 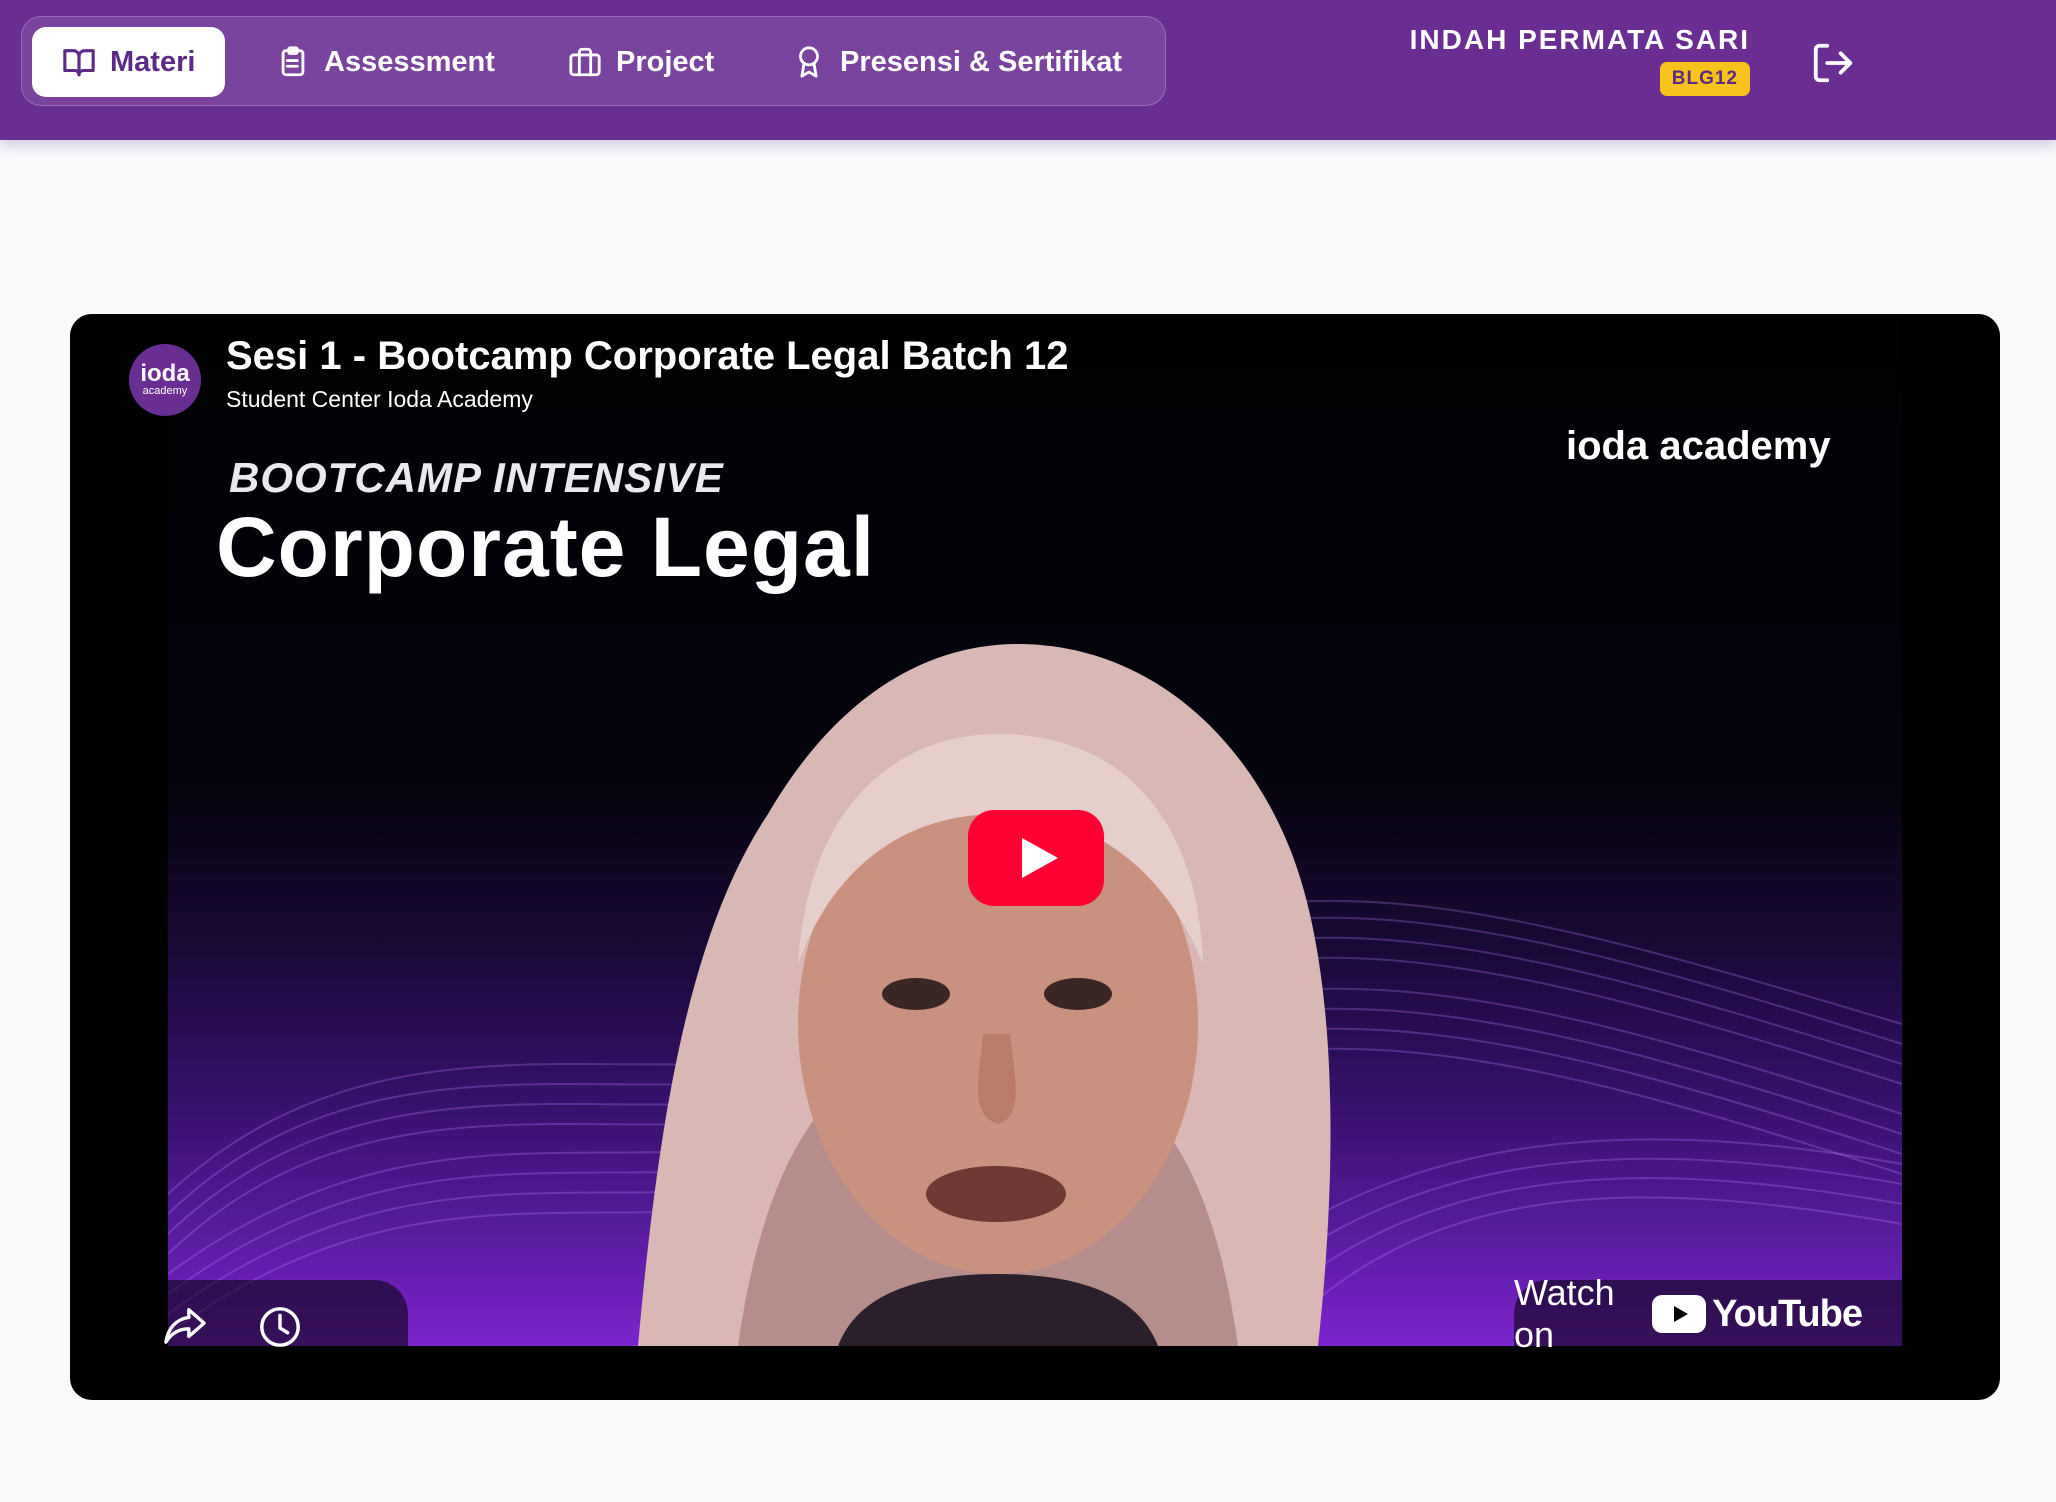 What do you see at coordinates (185, 1325) in the screenshot?
I see `share-icon` at bounding box center [185, 1325].